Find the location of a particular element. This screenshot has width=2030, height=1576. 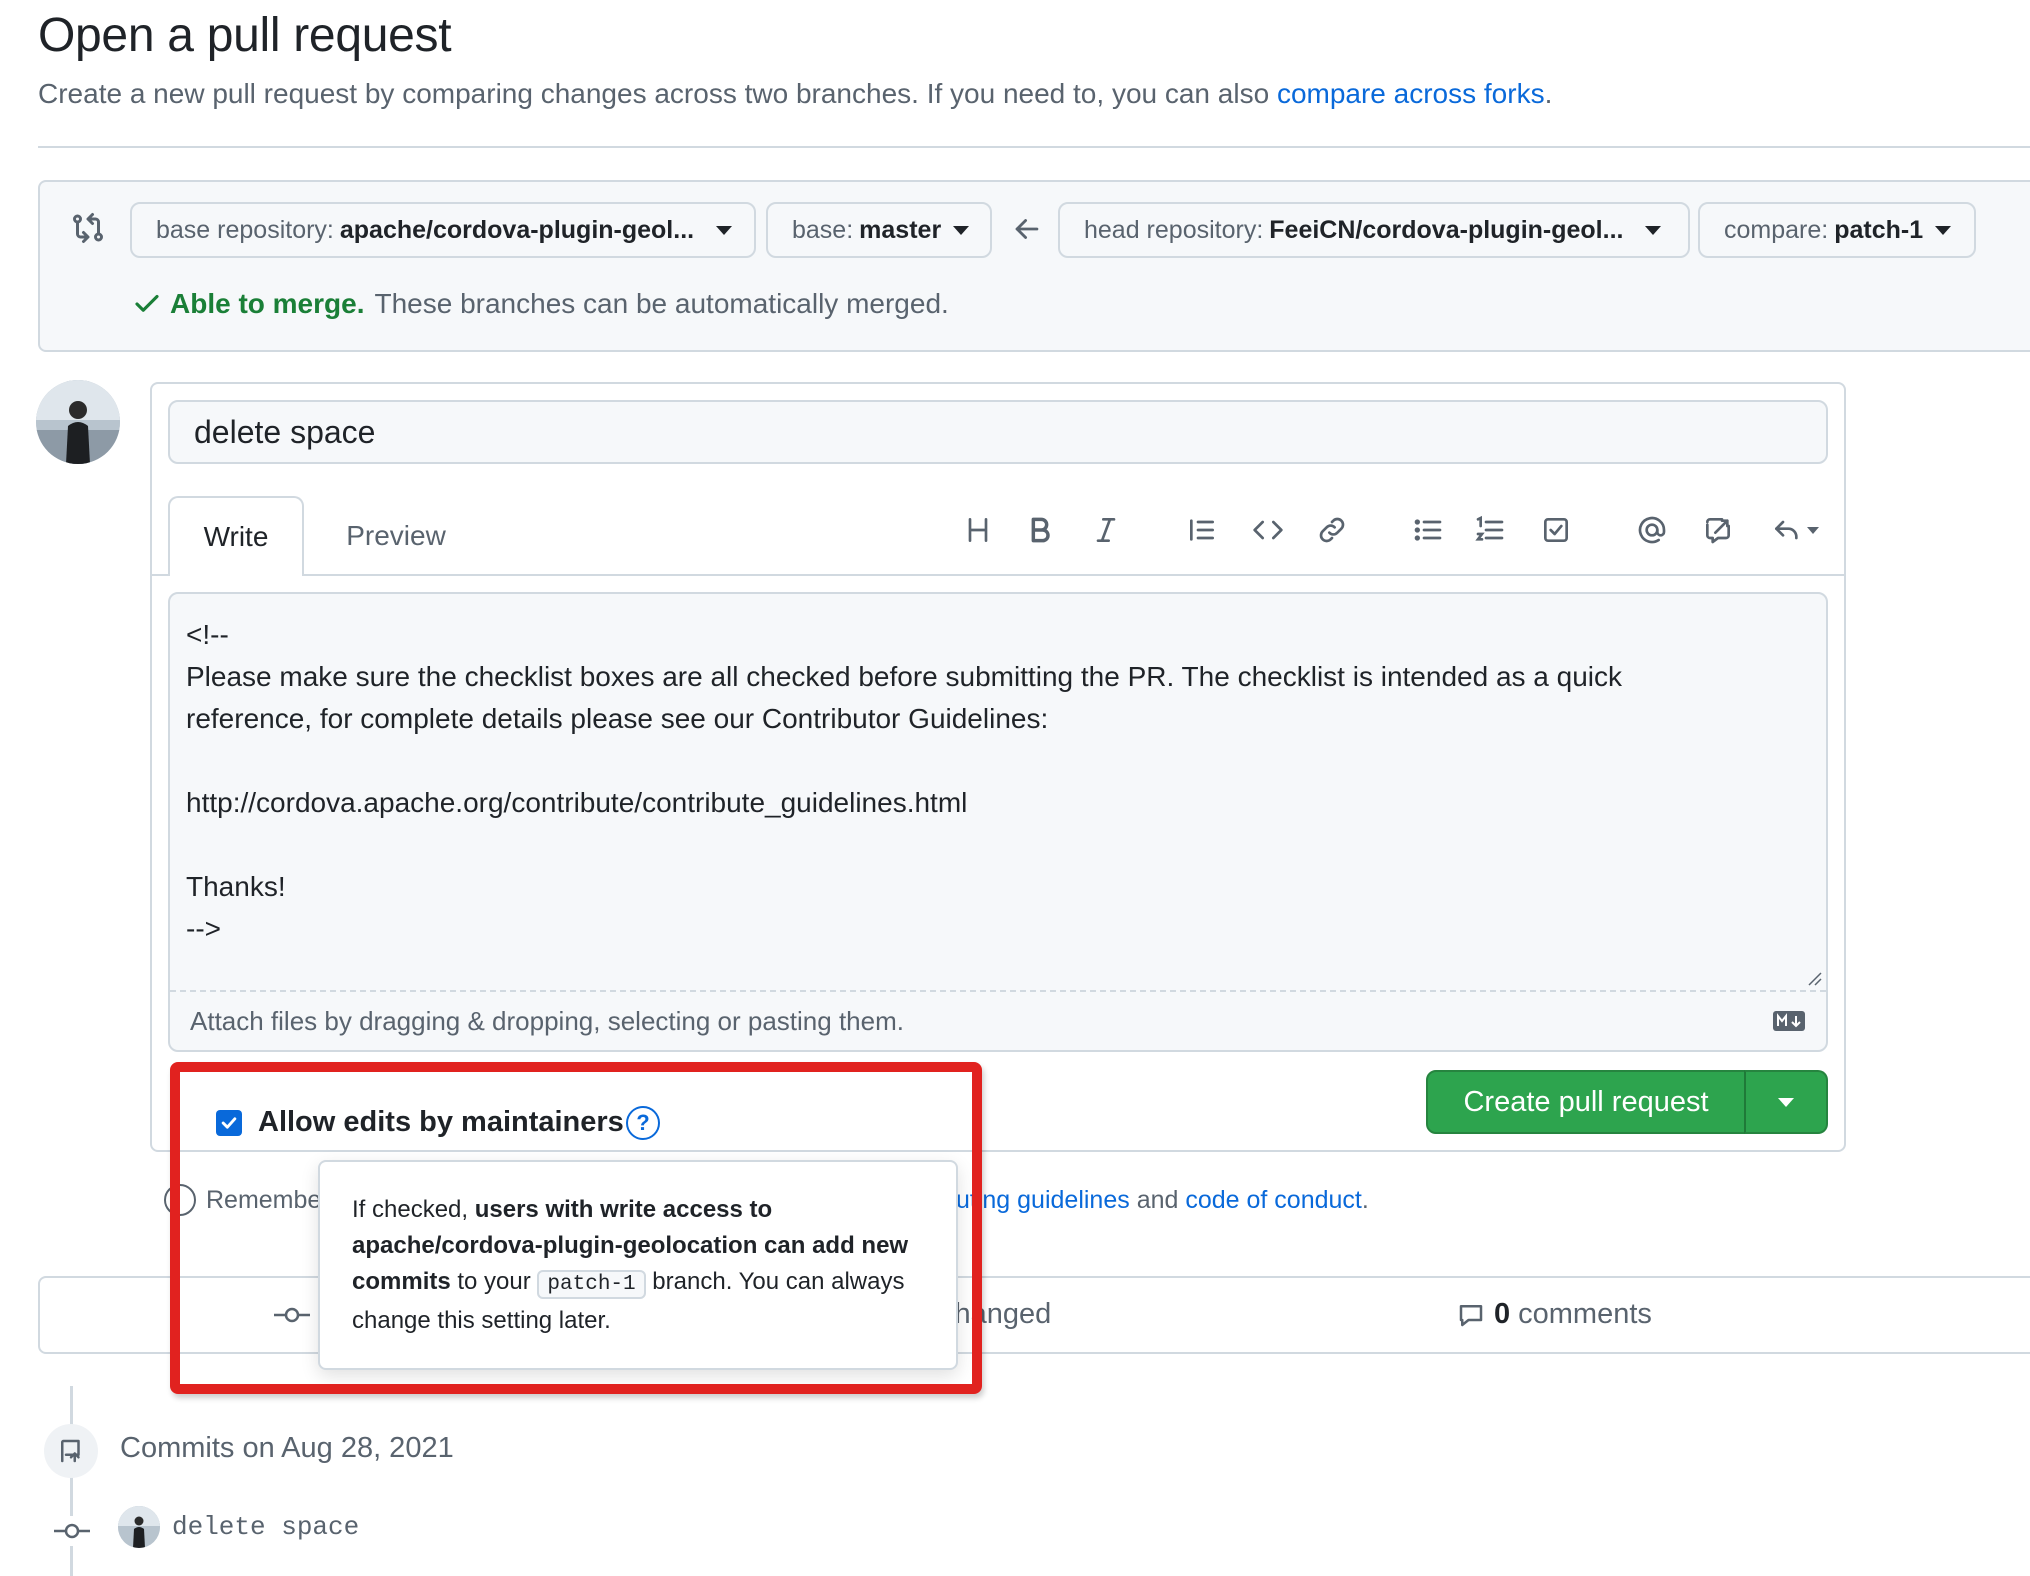

base-branch-label: base: is located at coordinates (823, 229).